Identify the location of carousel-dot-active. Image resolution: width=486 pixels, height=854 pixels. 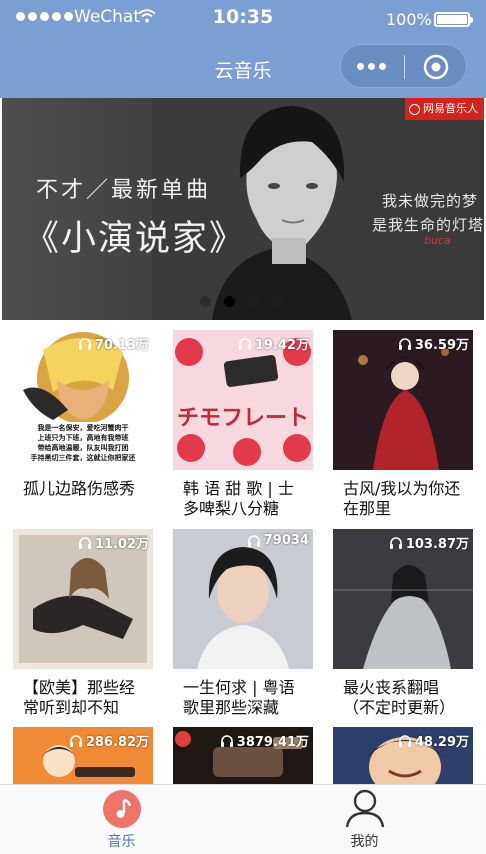
(229, 301).